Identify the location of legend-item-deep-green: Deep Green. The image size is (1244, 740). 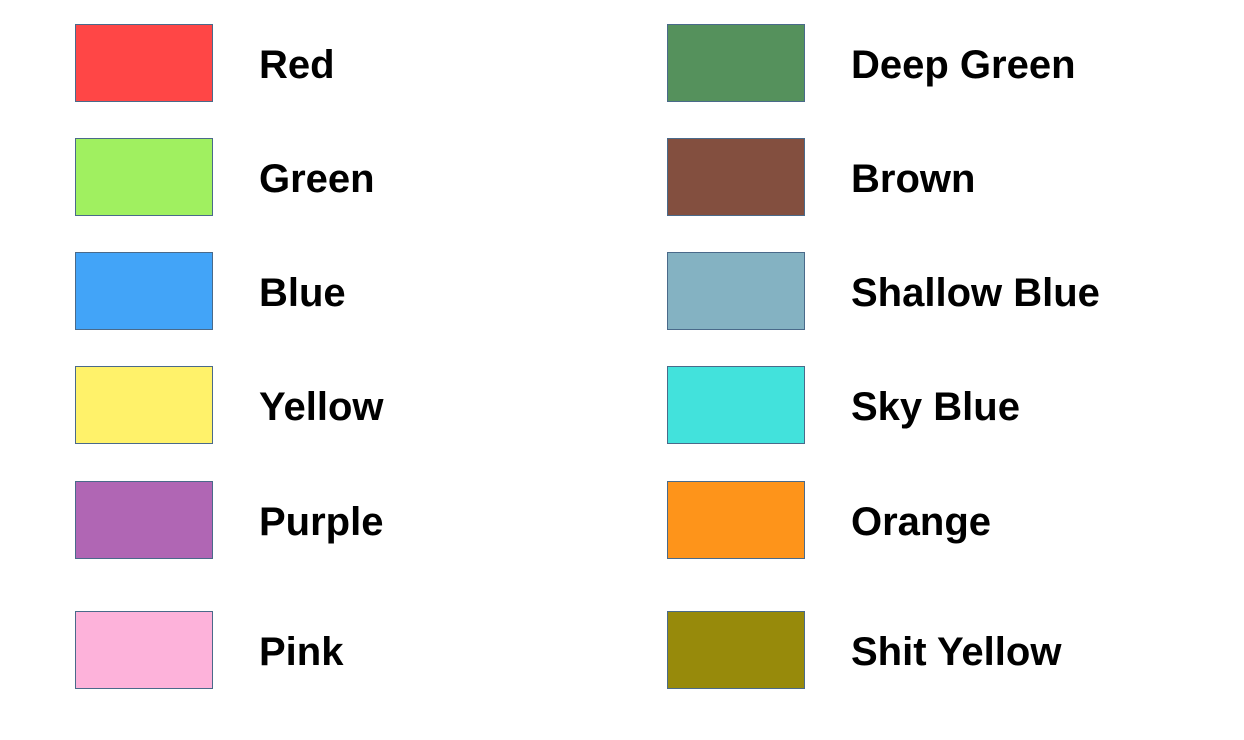
(947, 63).